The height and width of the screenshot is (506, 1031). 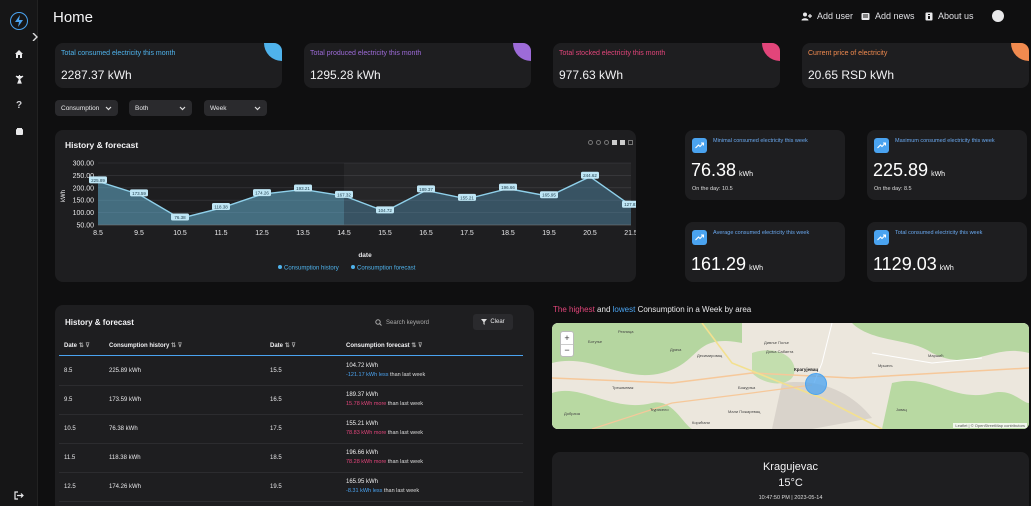 What do you see at coordinates (276, 458) in the screenshot?
I see `cell-date2: 18.5` at bounding box center [276, 458].